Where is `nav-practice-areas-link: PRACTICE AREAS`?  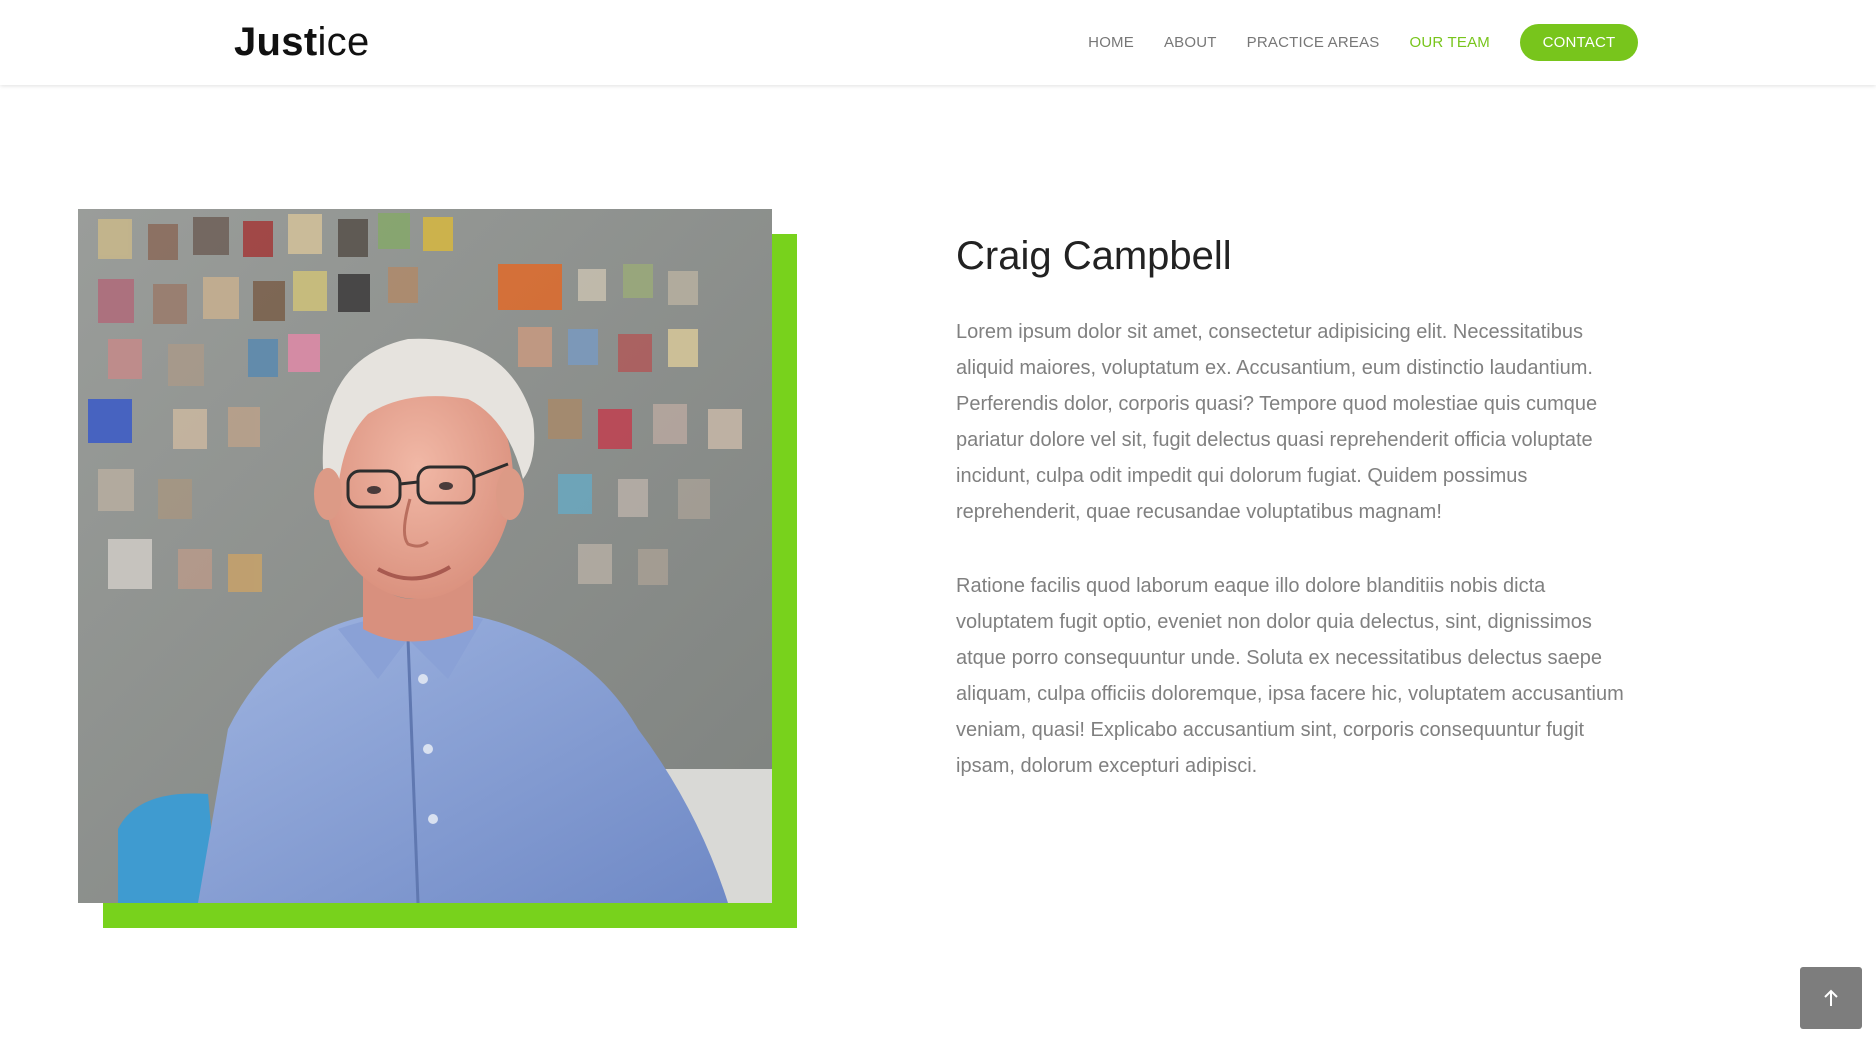 nav-practice-areas-link: PRACTICE AREAS is located at coordinates (1313, 42).